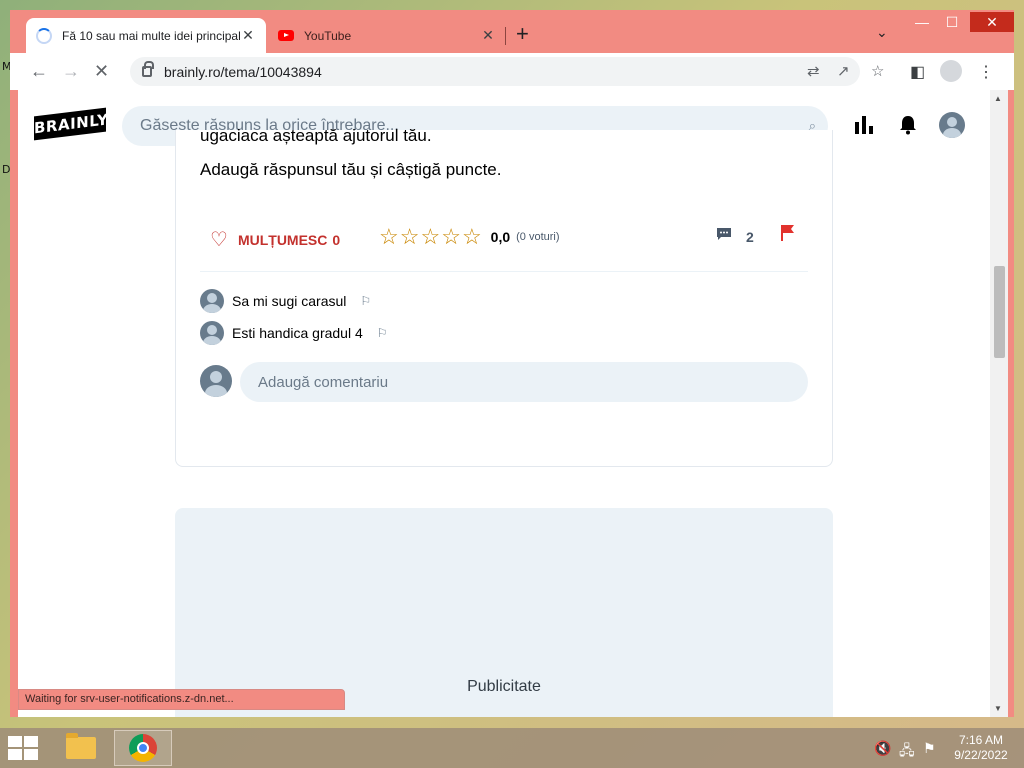 The width and height of the screenshot is (1024, 768). I want to click on comment-bubble-icon, so click(724, 236).